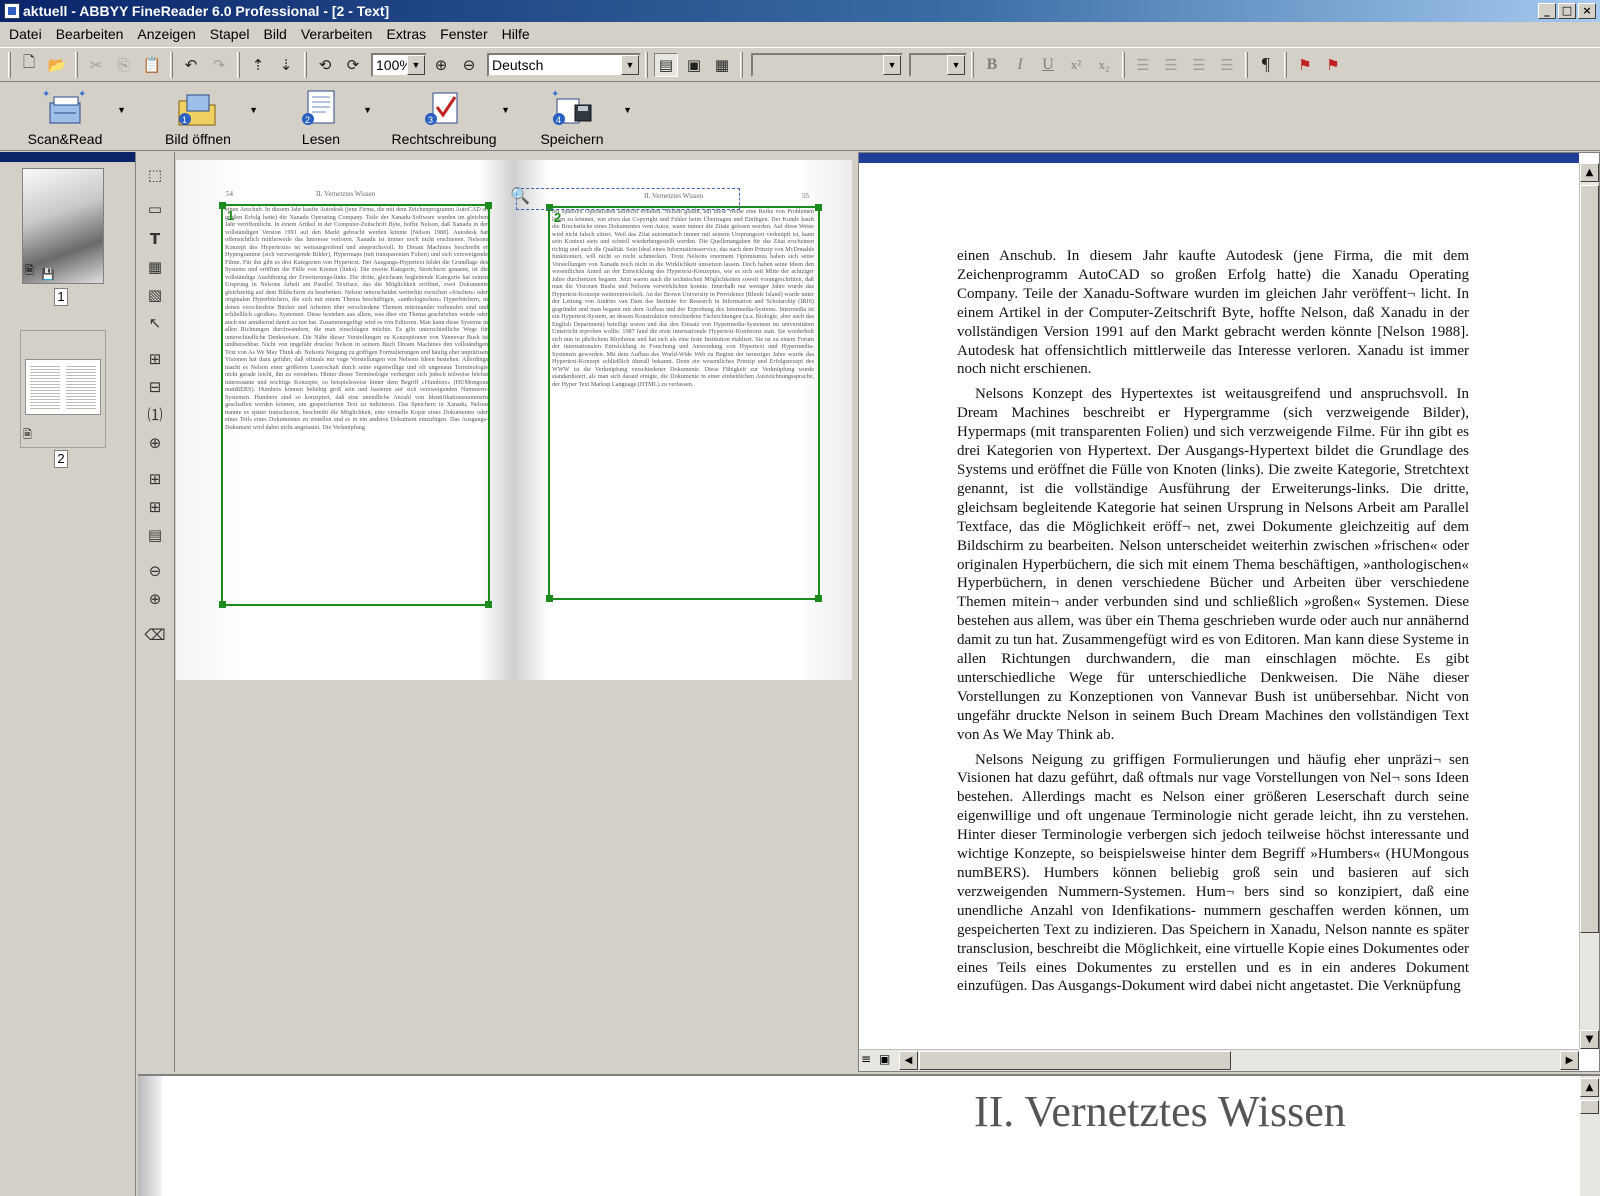 The height and width of the screenshot is (1196, 1600). Describe the element at coordinates (627, 110) in the screenshot. I see `save-dropdown-icon: ▼` at that location.